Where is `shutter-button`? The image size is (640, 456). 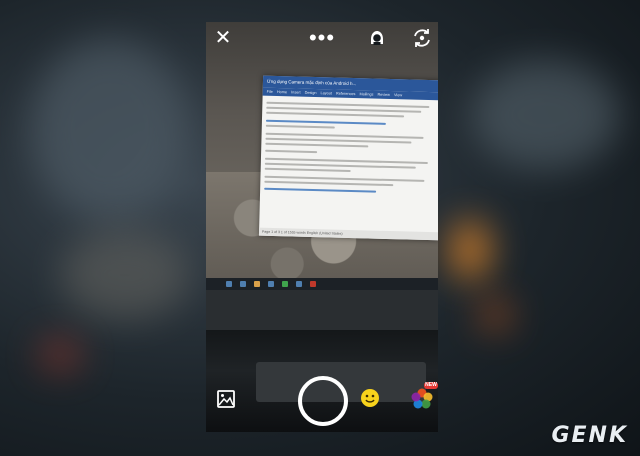 shutter-button is located at coordinates (323, 401).